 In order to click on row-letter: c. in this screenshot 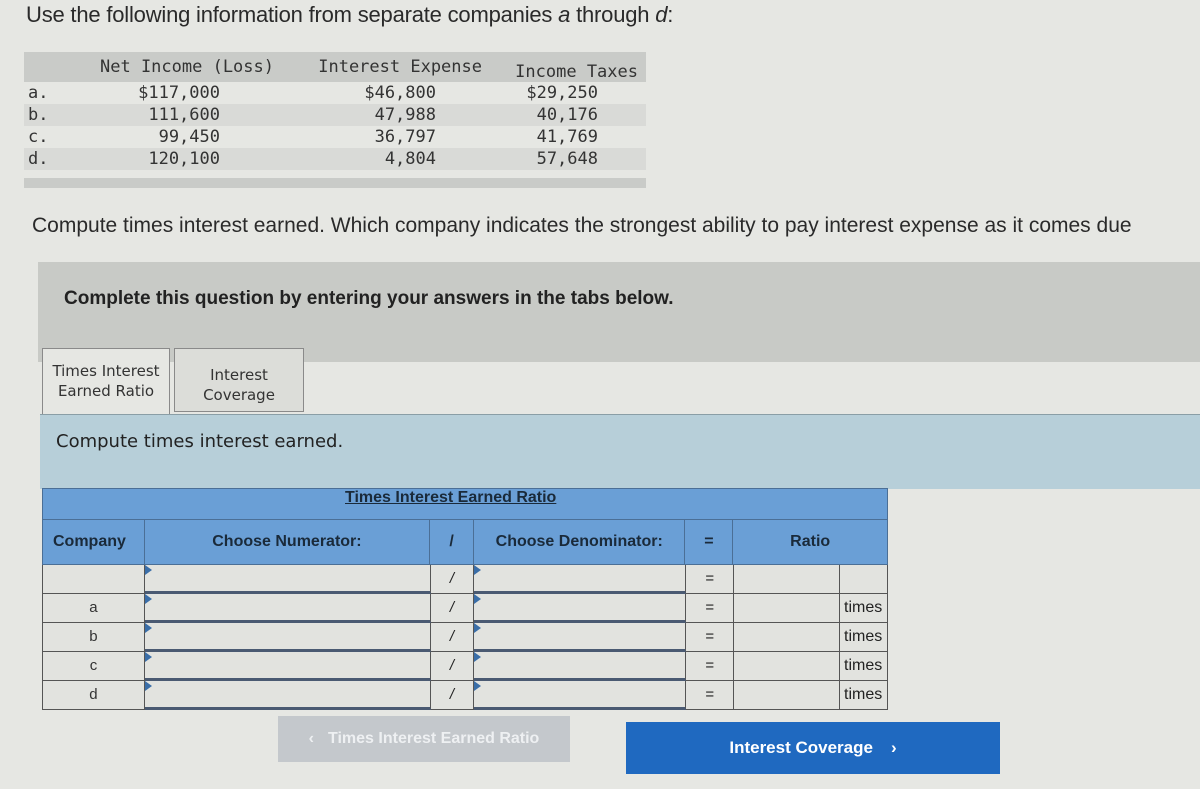, I will do `click(38, 137)`.